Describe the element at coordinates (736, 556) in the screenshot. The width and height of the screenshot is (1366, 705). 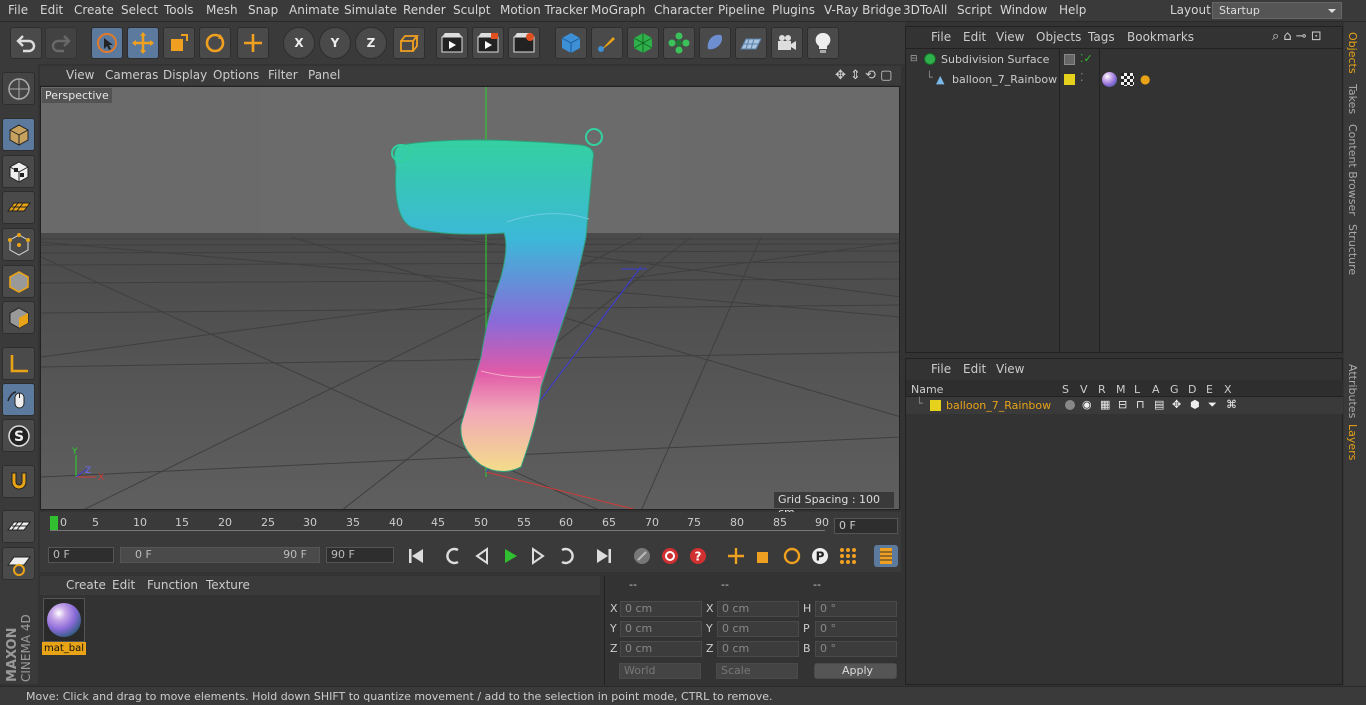
I see `key-position-icon` at that location.